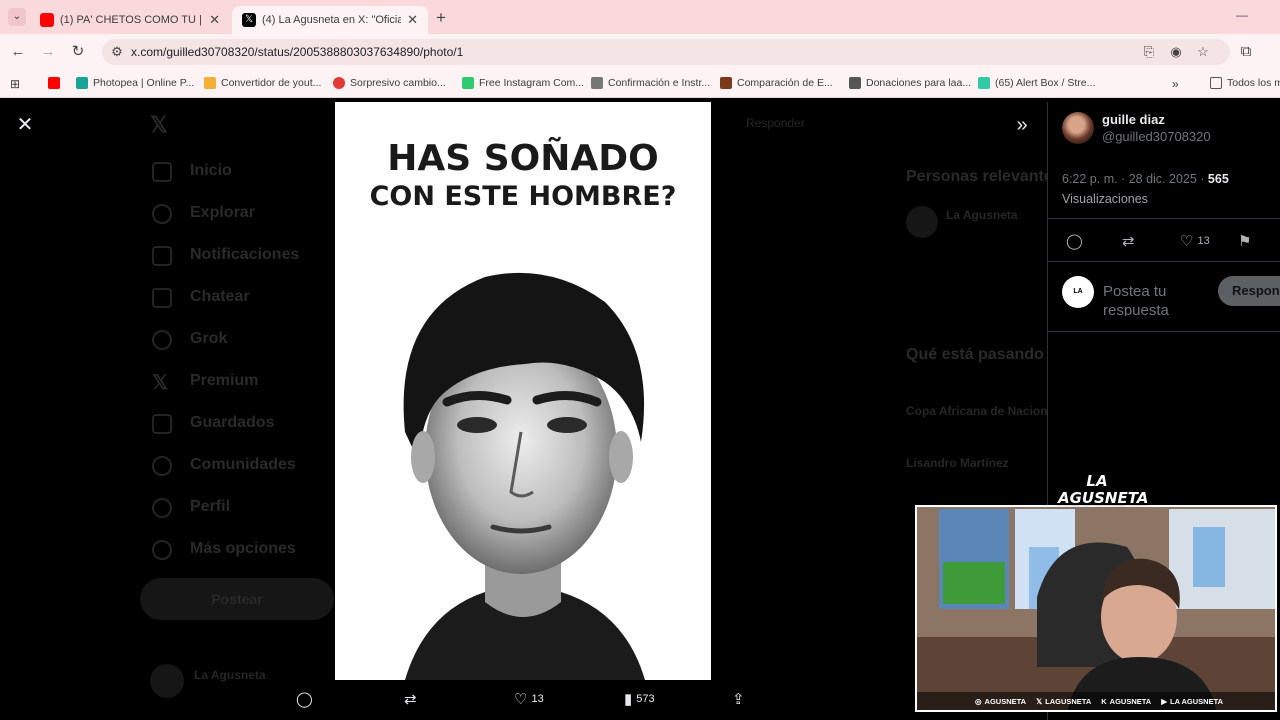 The width and height of the screenshot is (1280, 720). Describe the element at coordinates (160, 383) in the screenshot. I see `premium-icon: 𝕏` at that location.